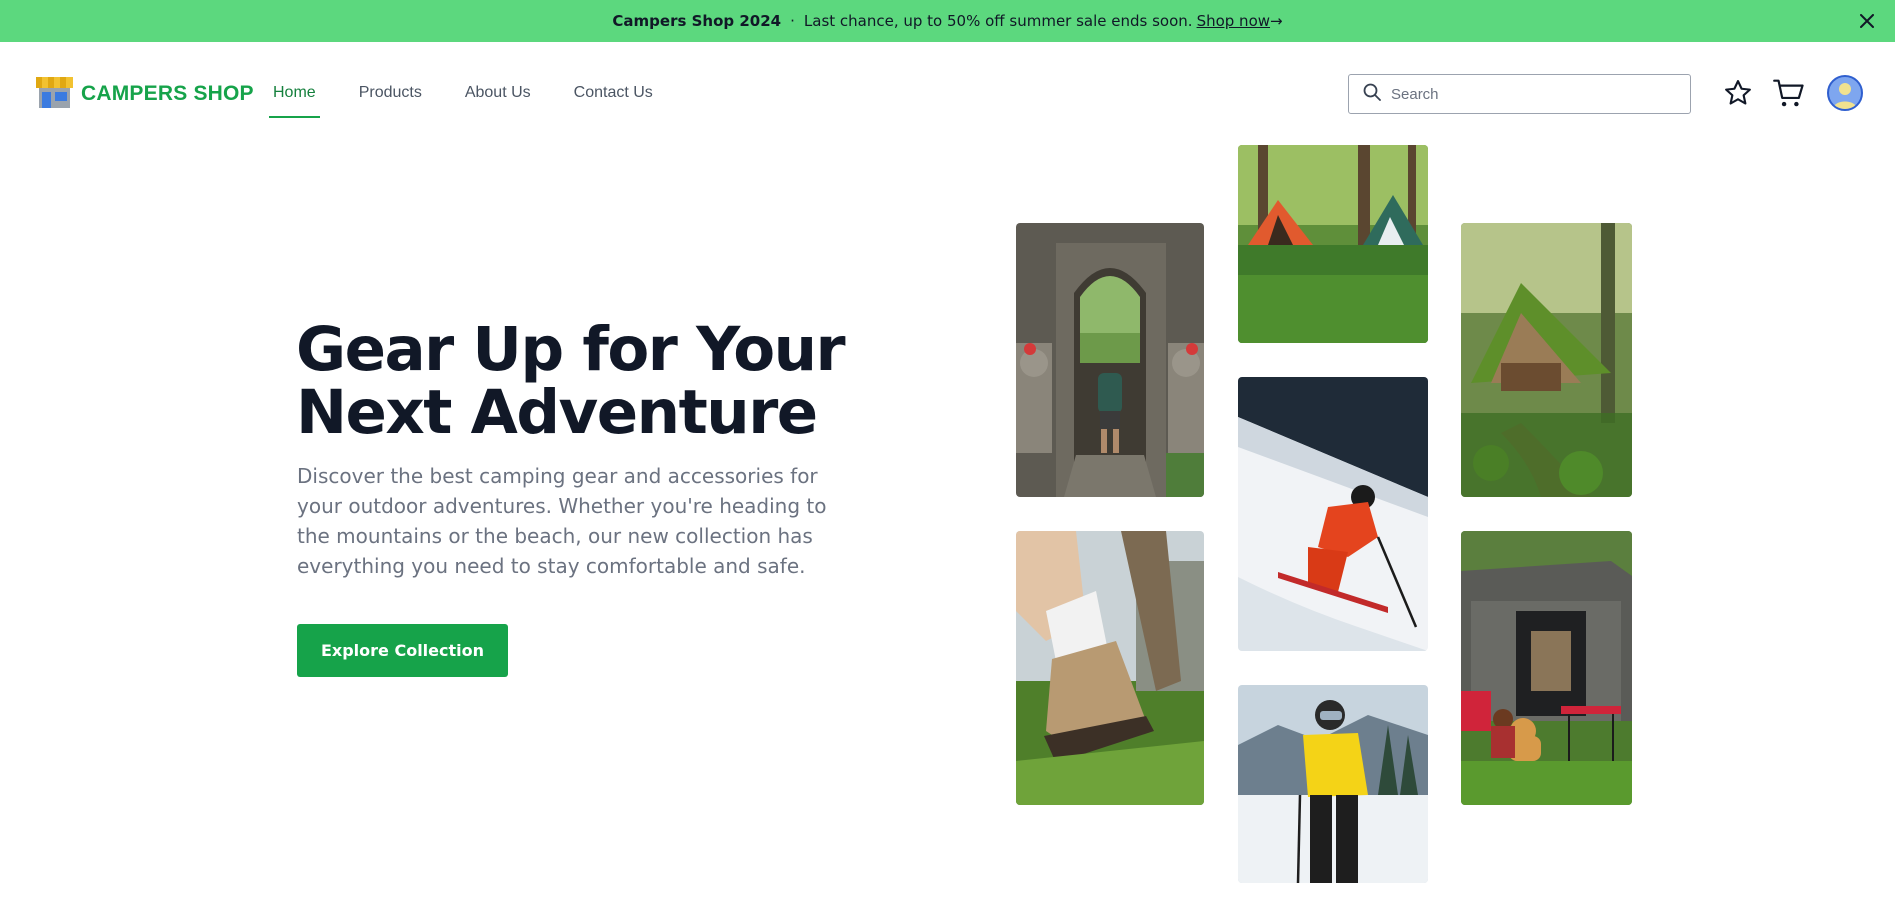 The height and width of the screenshot is (912, 1895). I want to click on logo: CAMPERS SHOP, so click(145, 94).